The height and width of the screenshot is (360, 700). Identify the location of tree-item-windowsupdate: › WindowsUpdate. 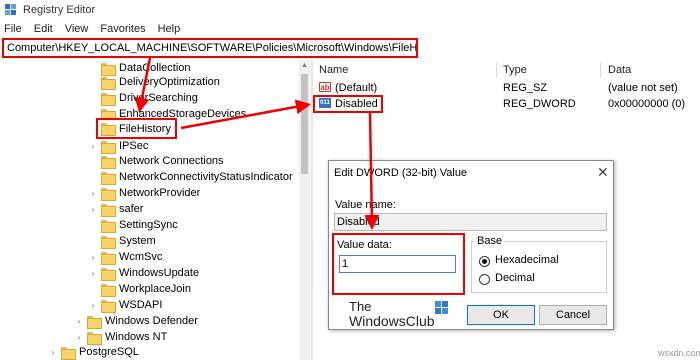
(143, 273).